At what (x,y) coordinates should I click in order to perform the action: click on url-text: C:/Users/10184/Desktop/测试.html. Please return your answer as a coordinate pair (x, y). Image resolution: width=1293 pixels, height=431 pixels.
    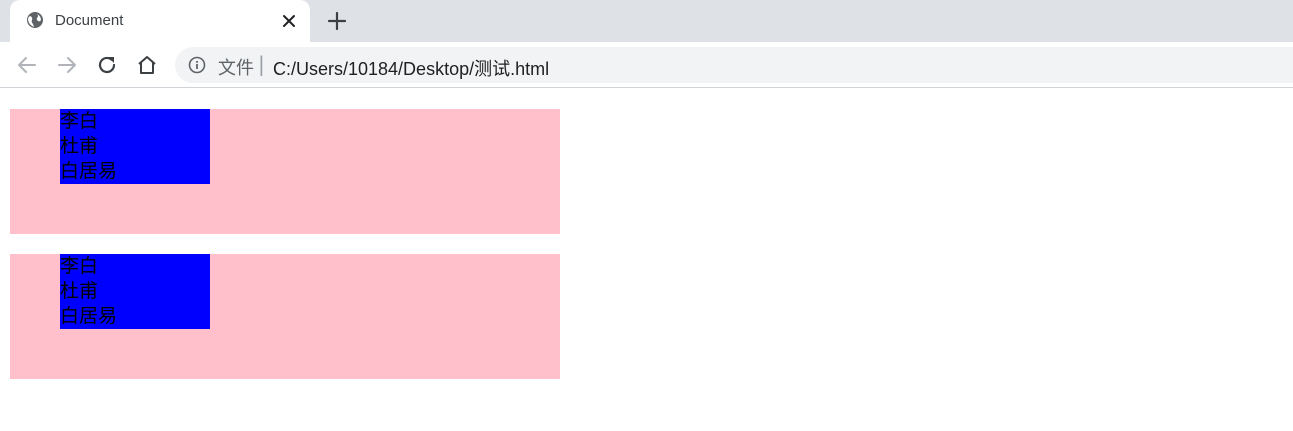
    Looking at the image, I should click on (411, 68).